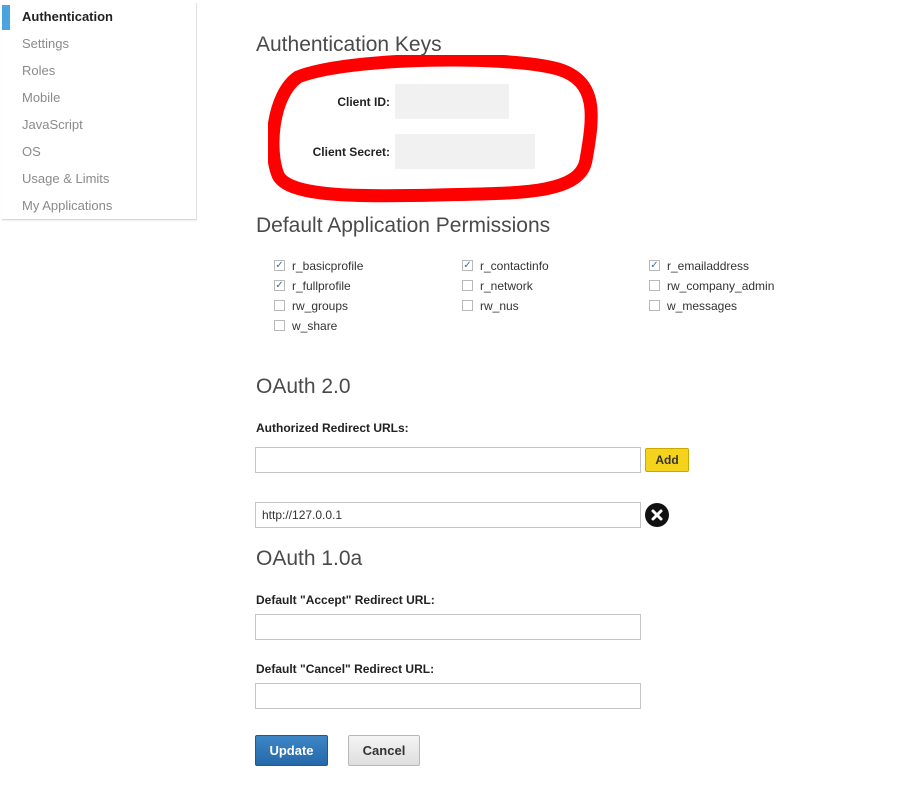  I want to click on permission-r-emailaddress: ✓ r_emailaddress, so click(699, 266).